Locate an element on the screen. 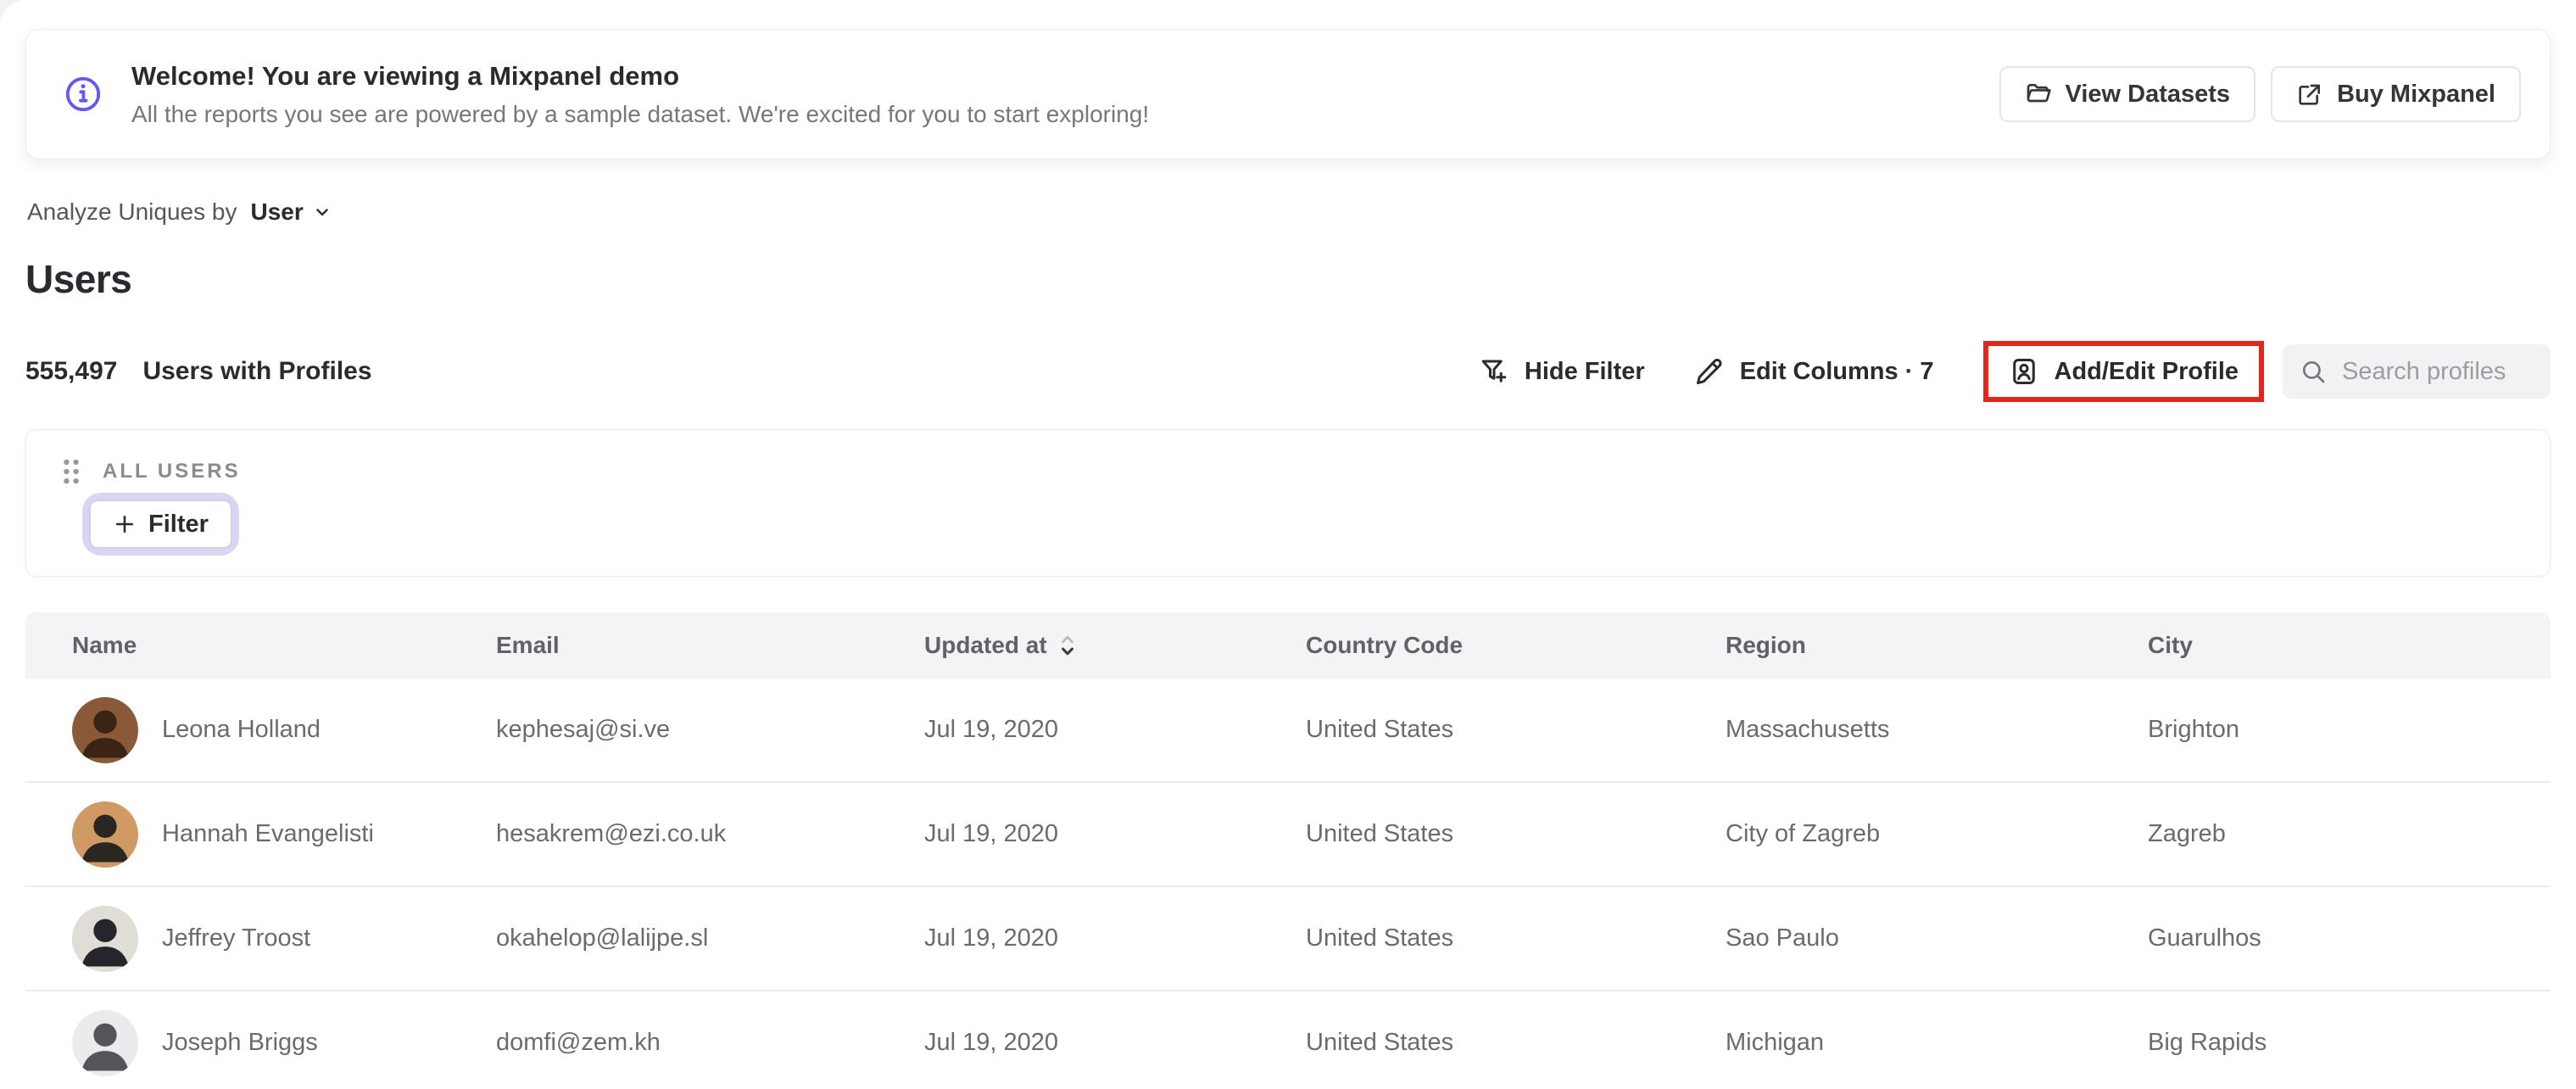  user-email: kephesaj@si.ve is located at coordinates (583, 729).